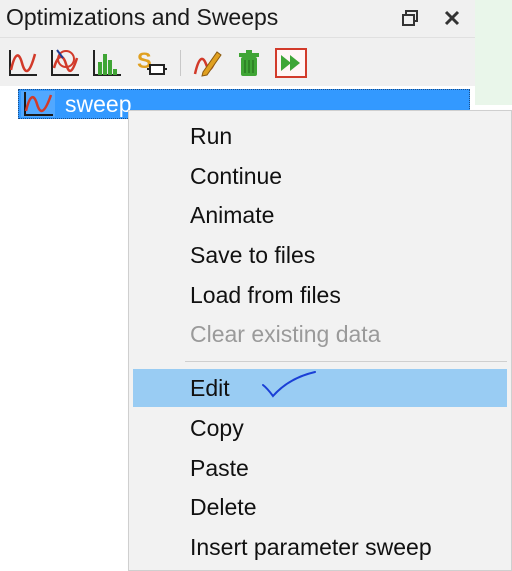 This screenshot has width=512, height=571. What do you see at coordinates (320, 507) in the screenshot?
I see `menu-item-delete: Delete` at bounding box center [320, 507].